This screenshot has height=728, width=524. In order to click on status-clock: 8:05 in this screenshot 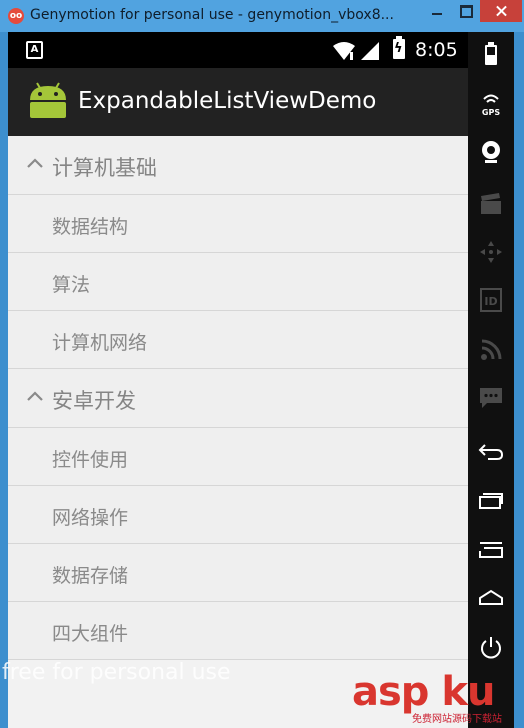, I will do `click(436, 50)`.